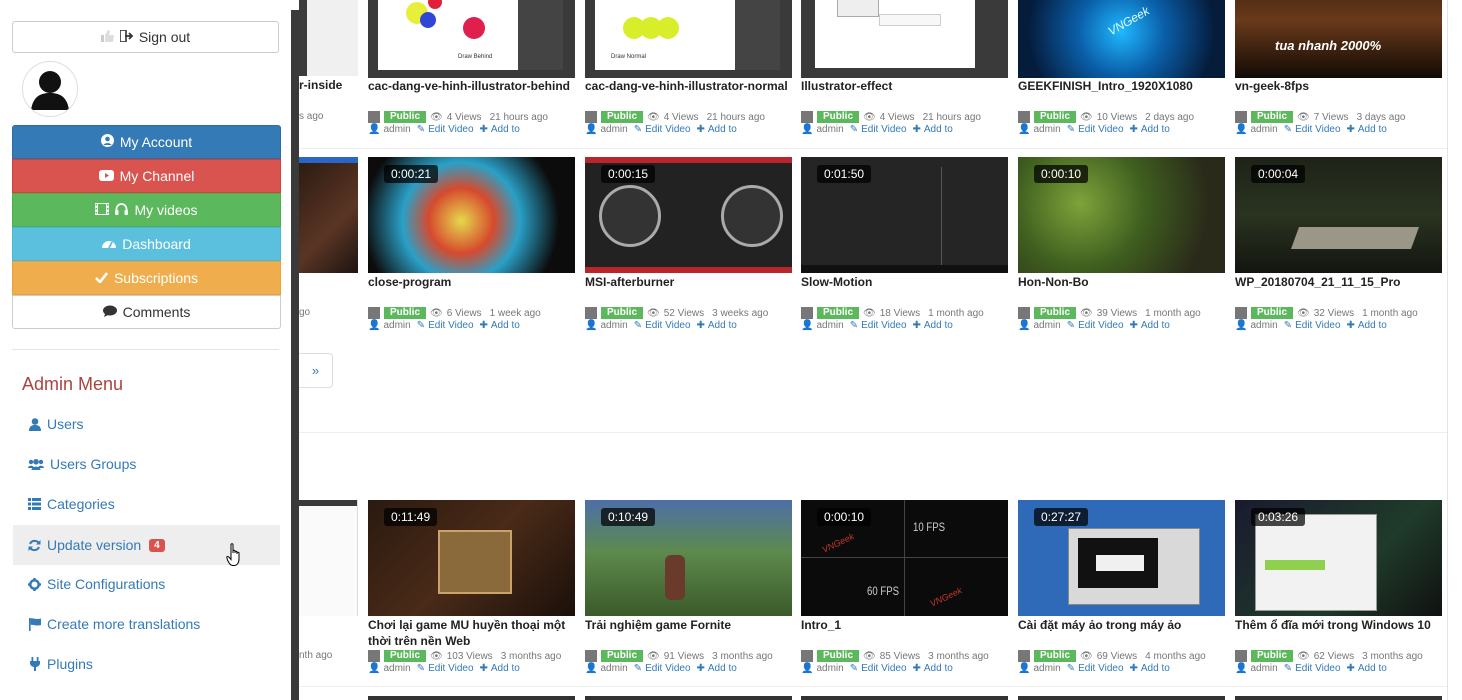  I want to click on gear-icon, so click(34, 584).